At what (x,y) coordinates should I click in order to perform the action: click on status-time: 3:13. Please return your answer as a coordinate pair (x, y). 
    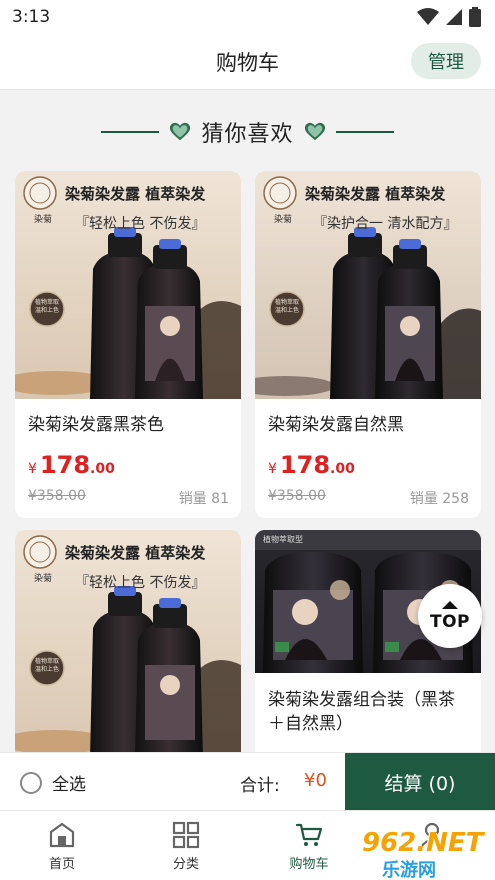
    Looking at the image, I should click on (31, 17).